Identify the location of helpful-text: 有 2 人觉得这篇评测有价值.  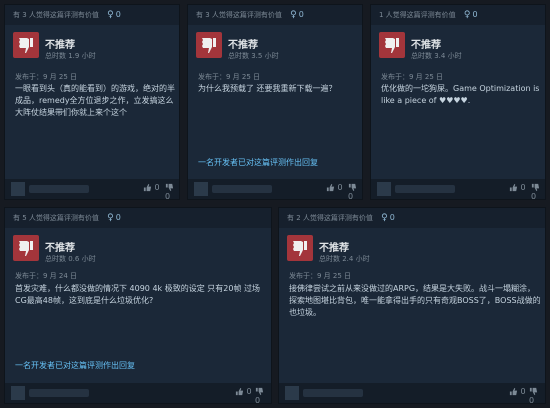
(330, 218).